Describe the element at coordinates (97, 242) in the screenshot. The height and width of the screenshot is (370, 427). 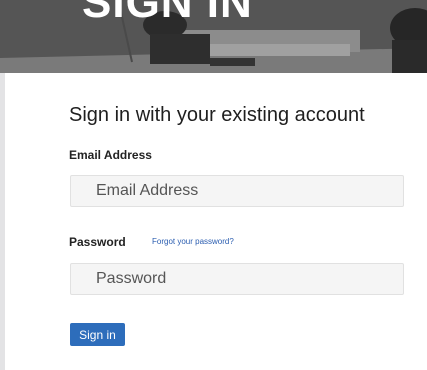
I see `password-label: Password` at that location.